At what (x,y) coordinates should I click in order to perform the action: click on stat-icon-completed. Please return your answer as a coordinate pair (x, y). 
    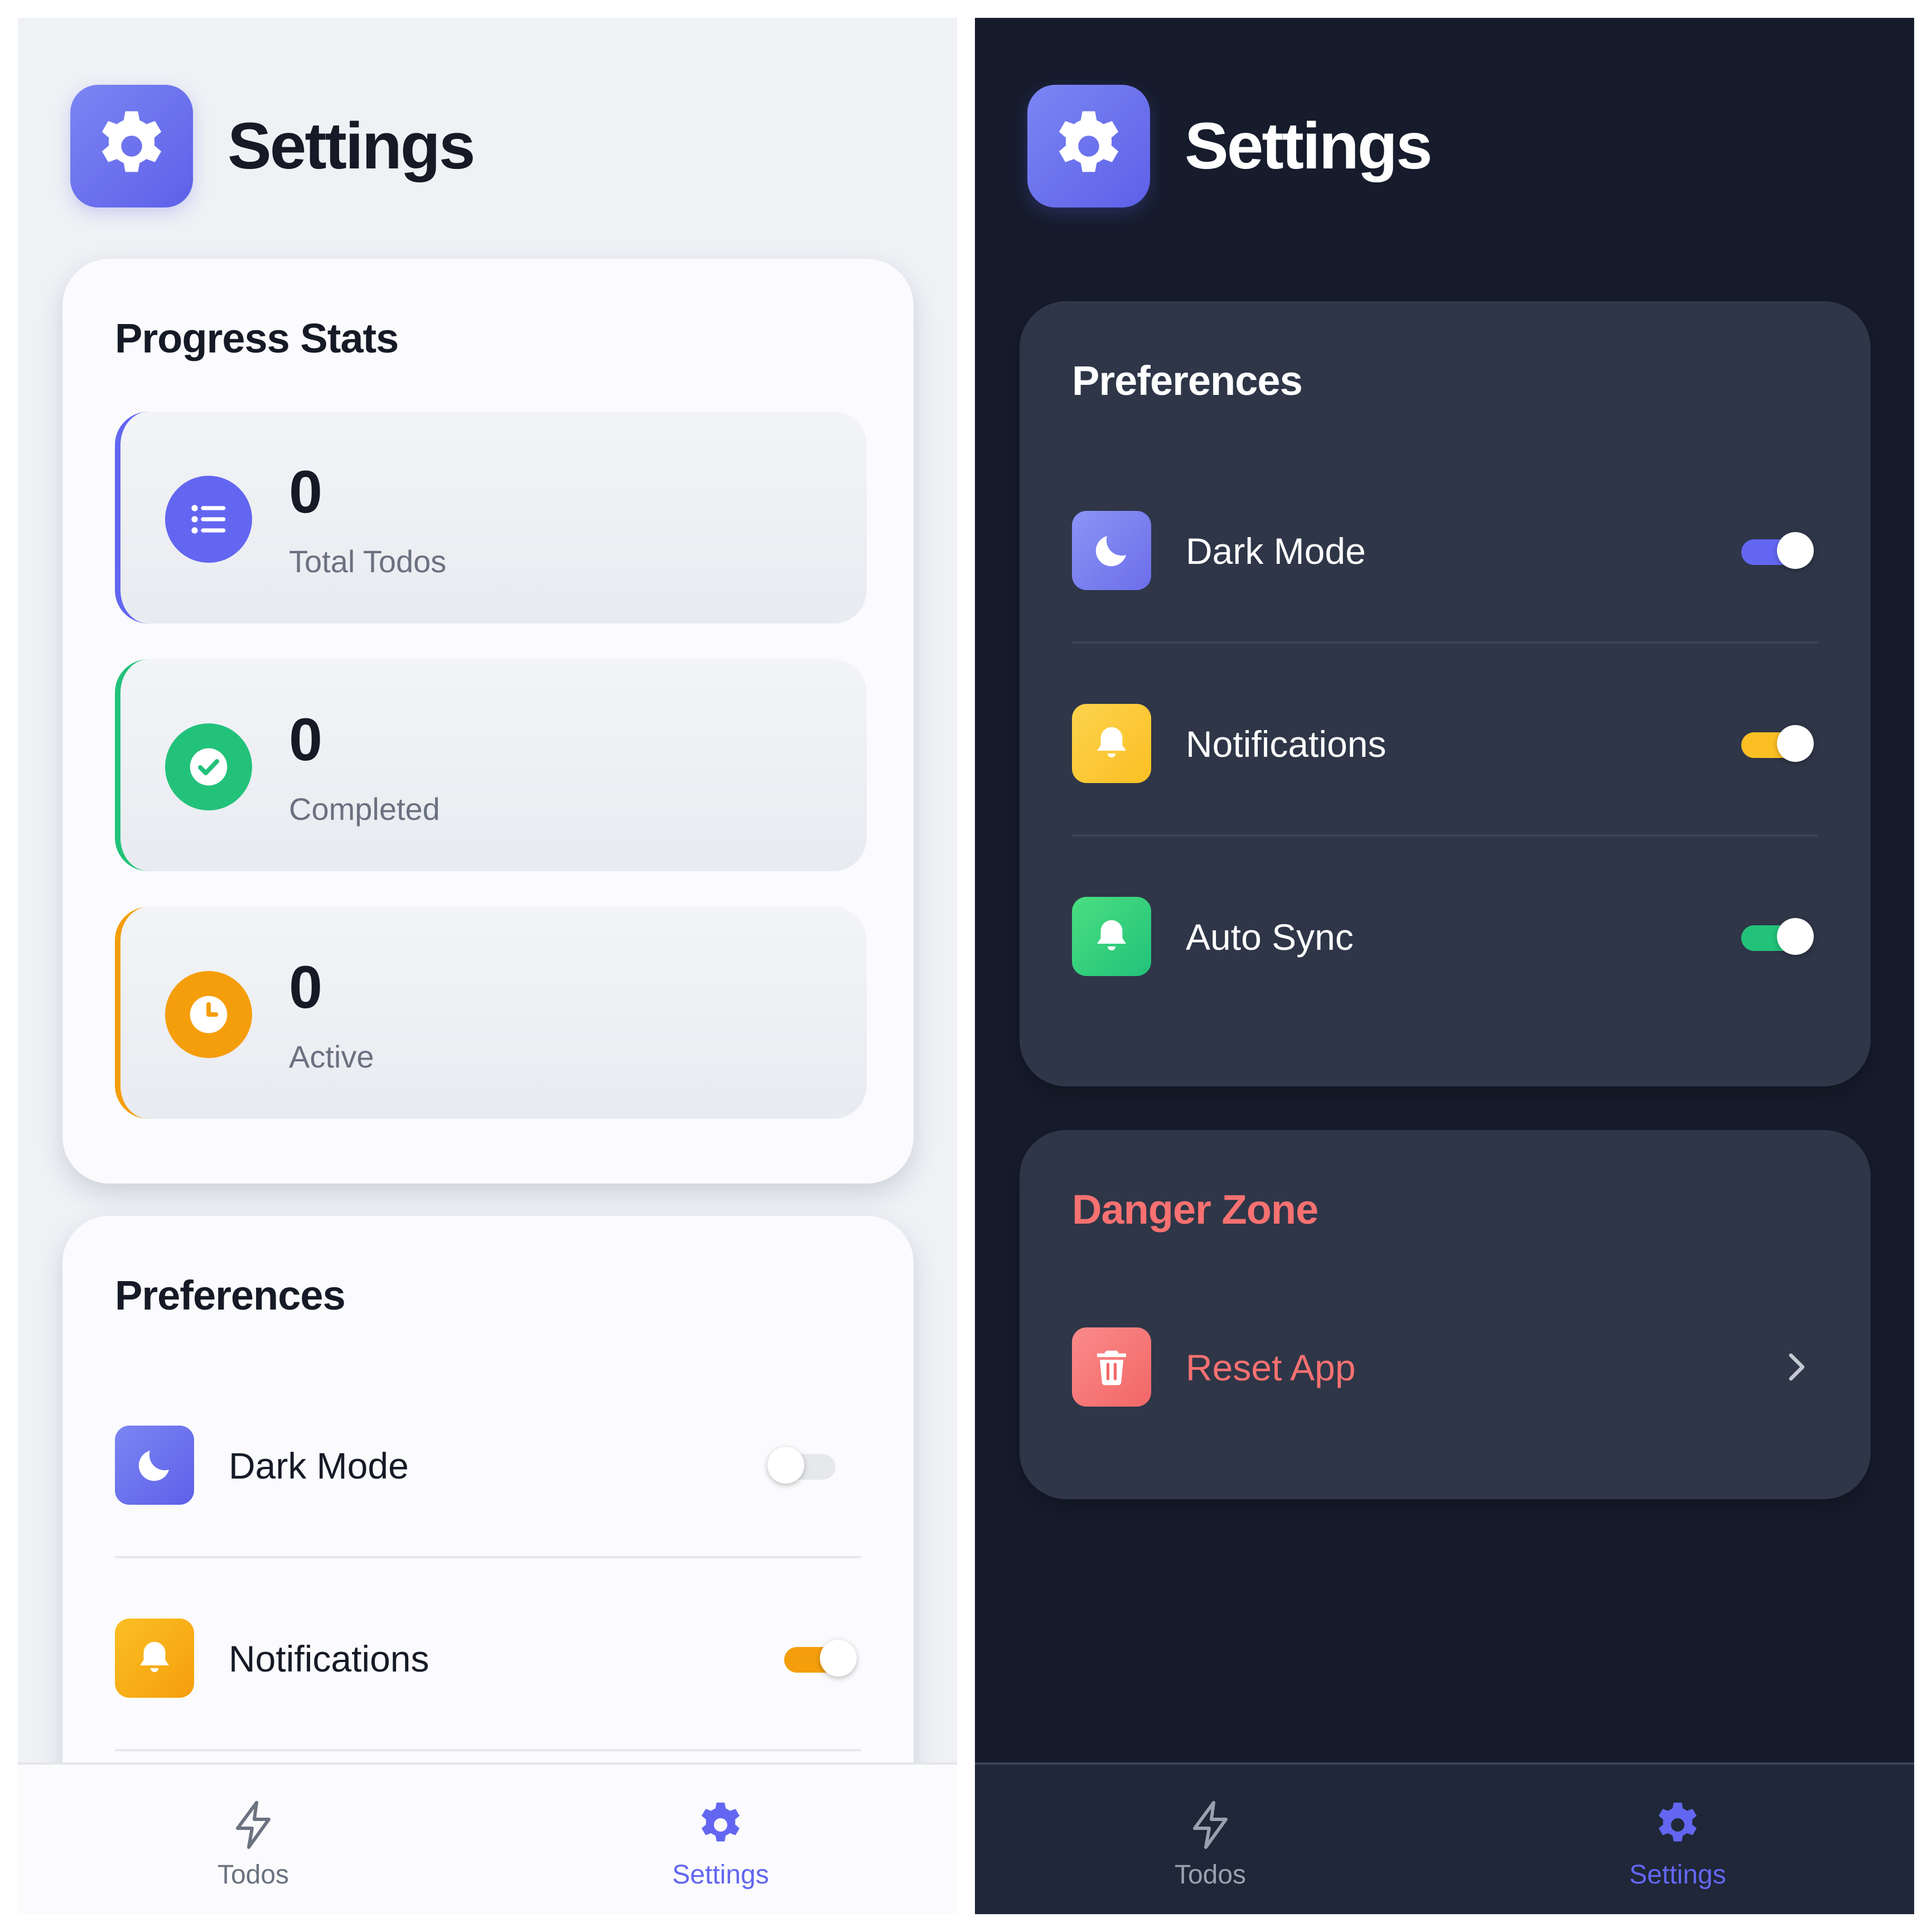
    Looking at the image, I should click on (208, 766).